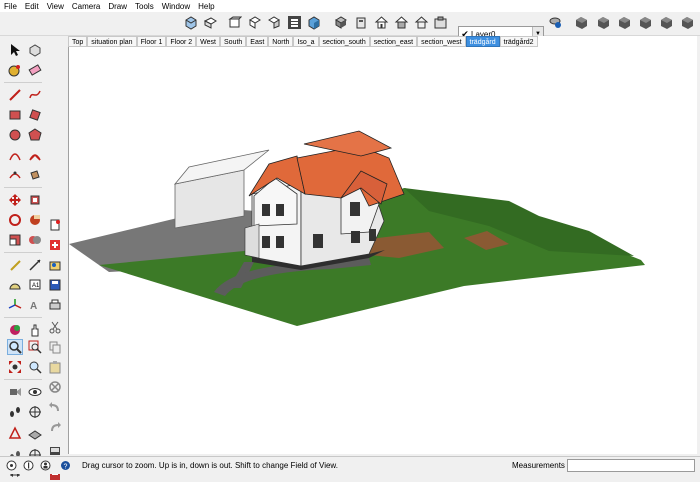 Image resolution: width=700 pixels, height=482 pixels. I want to click on follow-me-icon, so click(35, 220).